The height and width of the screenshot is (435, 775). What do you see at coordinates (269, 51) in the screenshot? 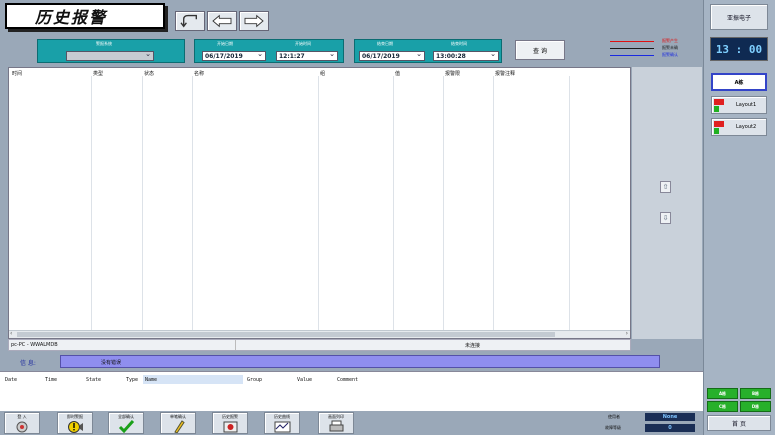
I see `start-datetime-panel: 开始日期 开始时间 06/17/2019 12:1:27` at bounding box center [269, 51].